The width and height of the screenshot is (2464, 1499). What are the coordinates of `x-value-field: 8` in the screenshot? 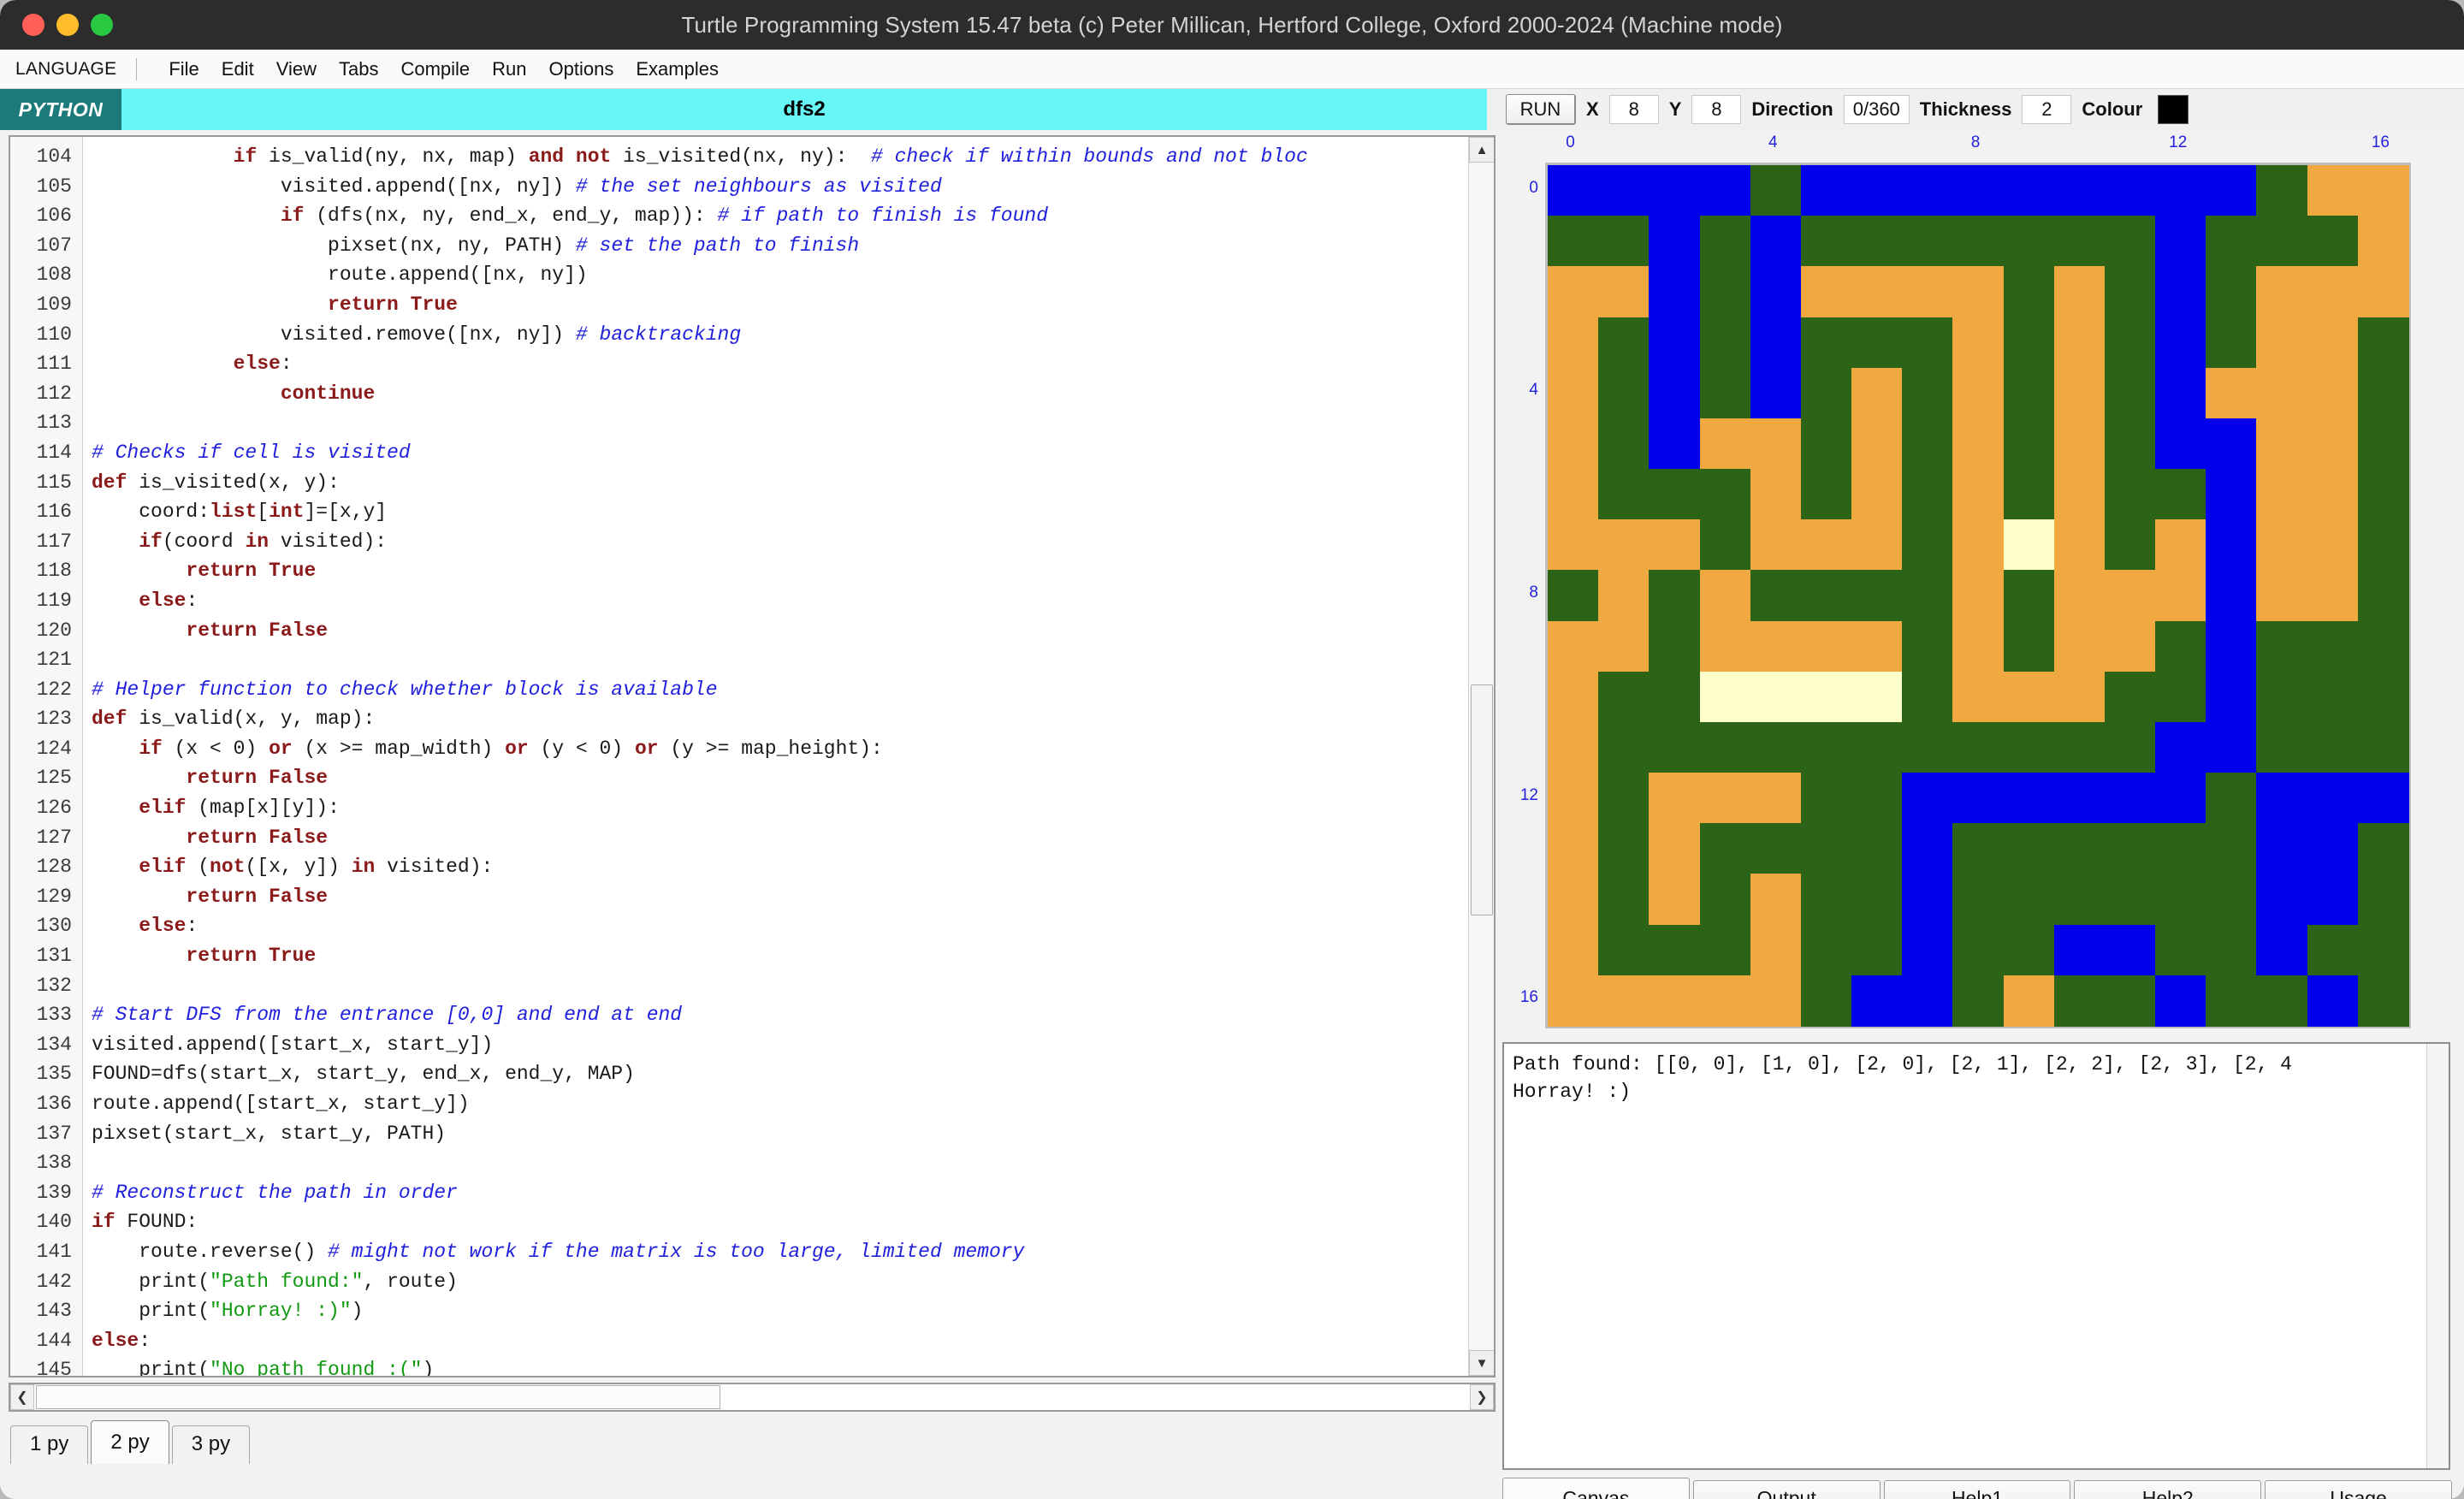 It's located at (1633, 109).